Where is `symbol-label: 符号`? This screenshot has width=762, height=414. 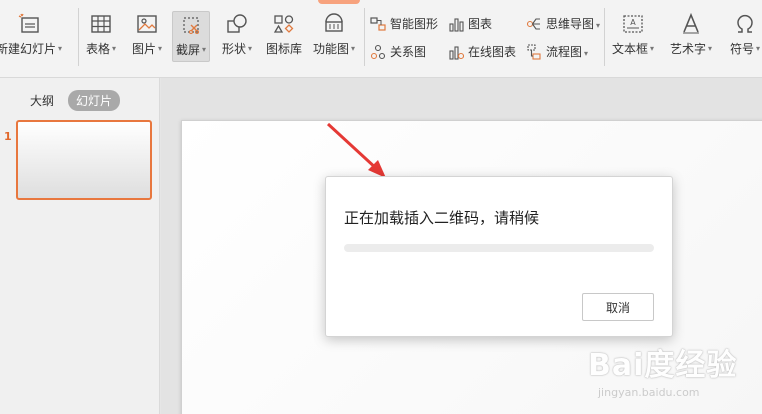
symbol-label: 符号 is located at coordinates (742, 49).